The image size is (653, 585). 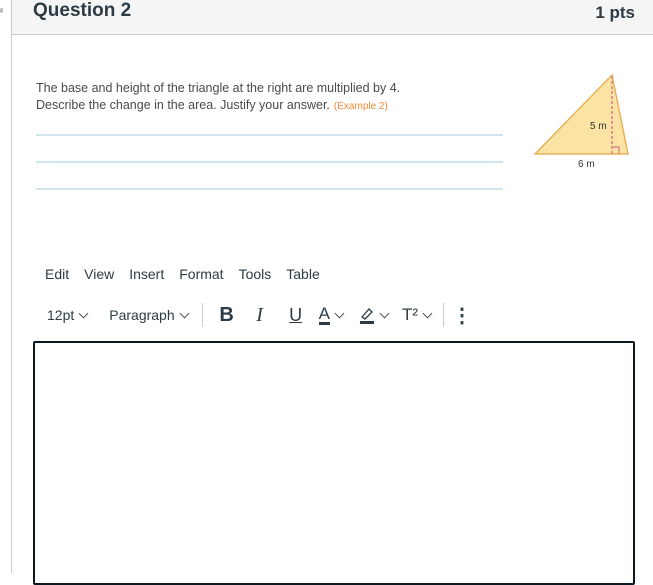 I want to click on menu-edit: Edit, so click(x=57, y=274).